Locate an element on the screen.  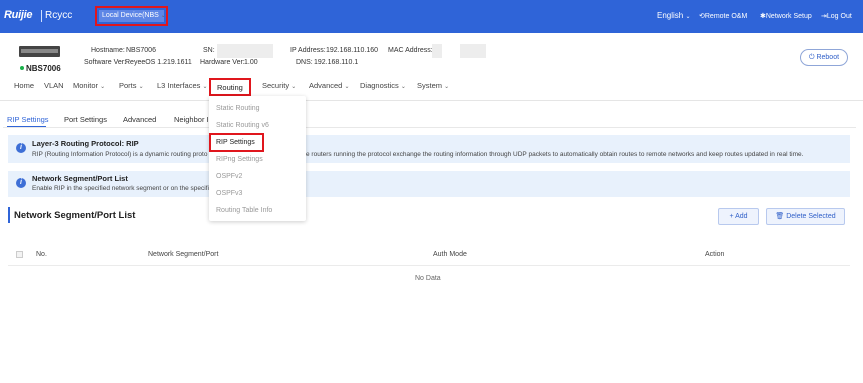
section-accent-bar is located at coordinates (9, 215).